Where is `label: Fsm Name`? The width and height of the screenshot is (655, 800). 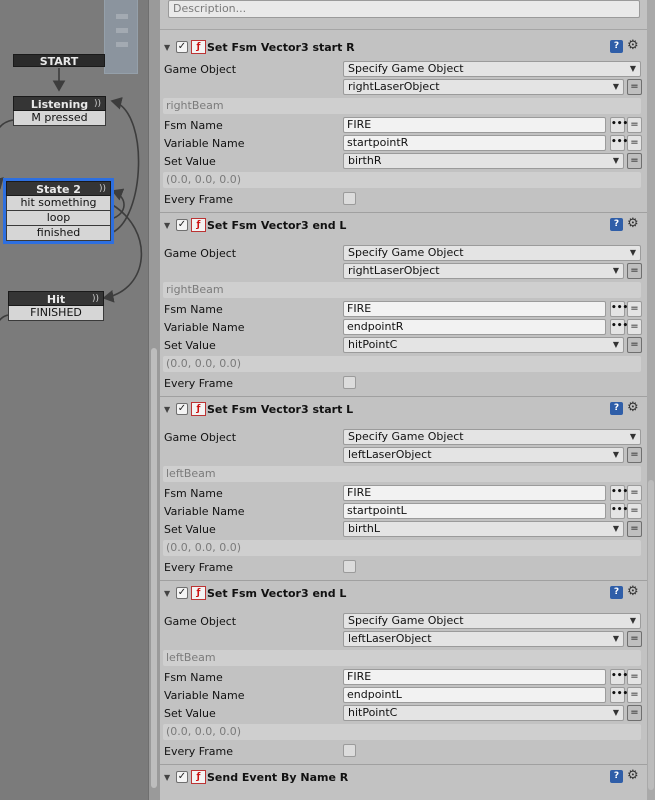 label: Fsm Name is located at coordinates (193, 677).